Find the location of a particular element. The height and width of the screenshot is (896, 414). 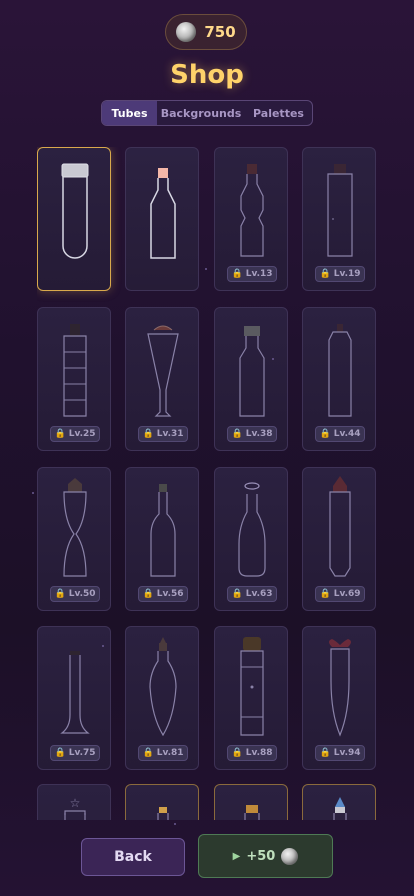

level-lock-badge: 🔒 Lv.38 is located at coordinates (252, 434).